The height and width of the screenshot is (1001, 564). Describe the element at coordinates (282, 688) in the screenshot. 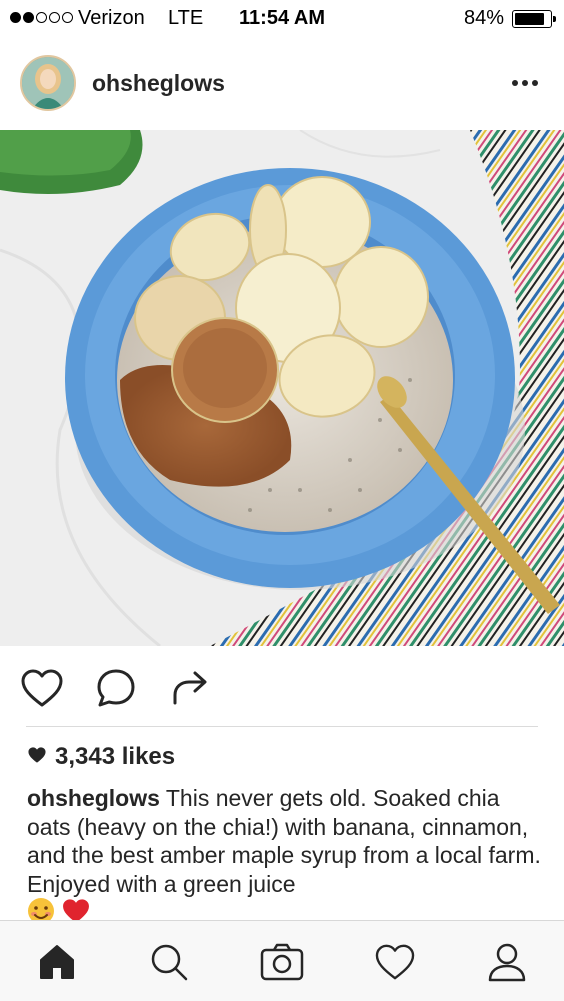

I see `post-actions` at that location.